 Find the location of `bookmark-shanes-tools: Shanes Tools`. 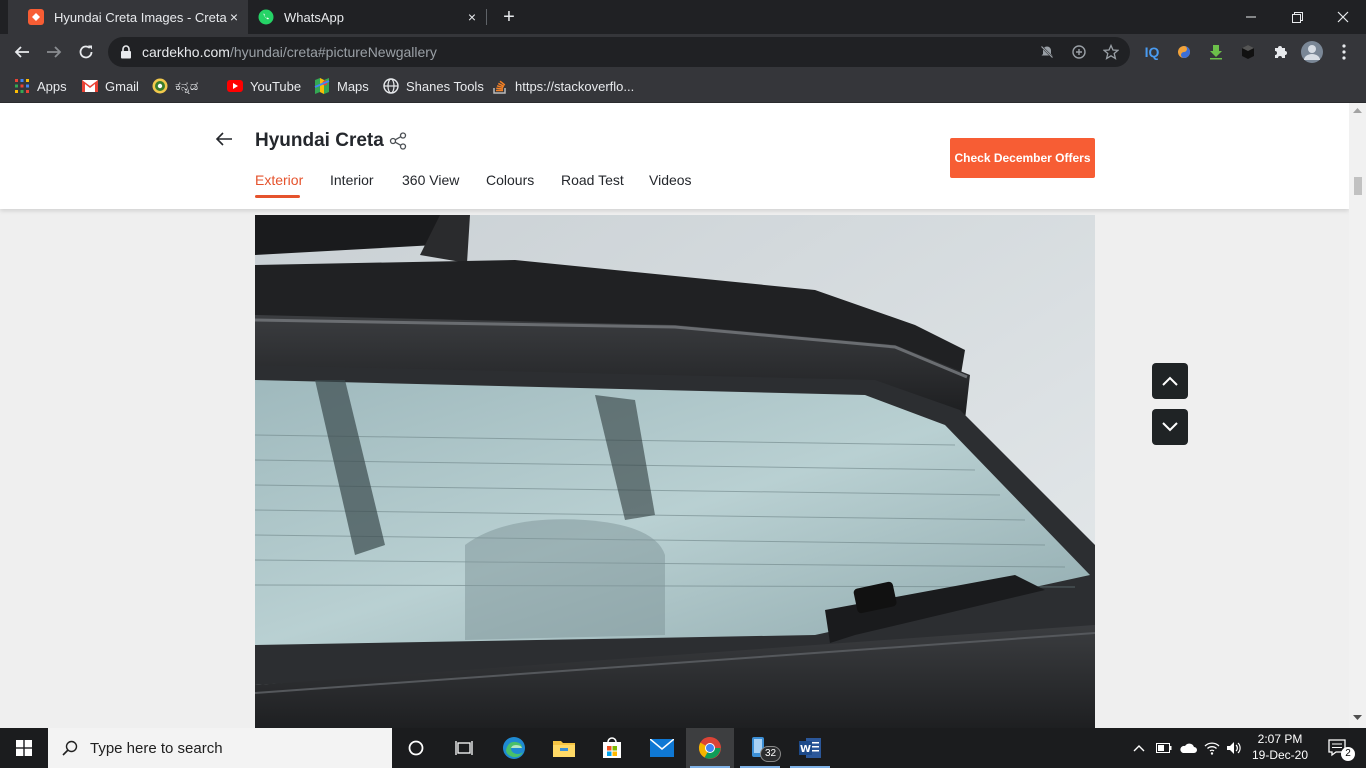

bookmark-shanes-tools: Shanes Tools is located at coordinates (433, 86).